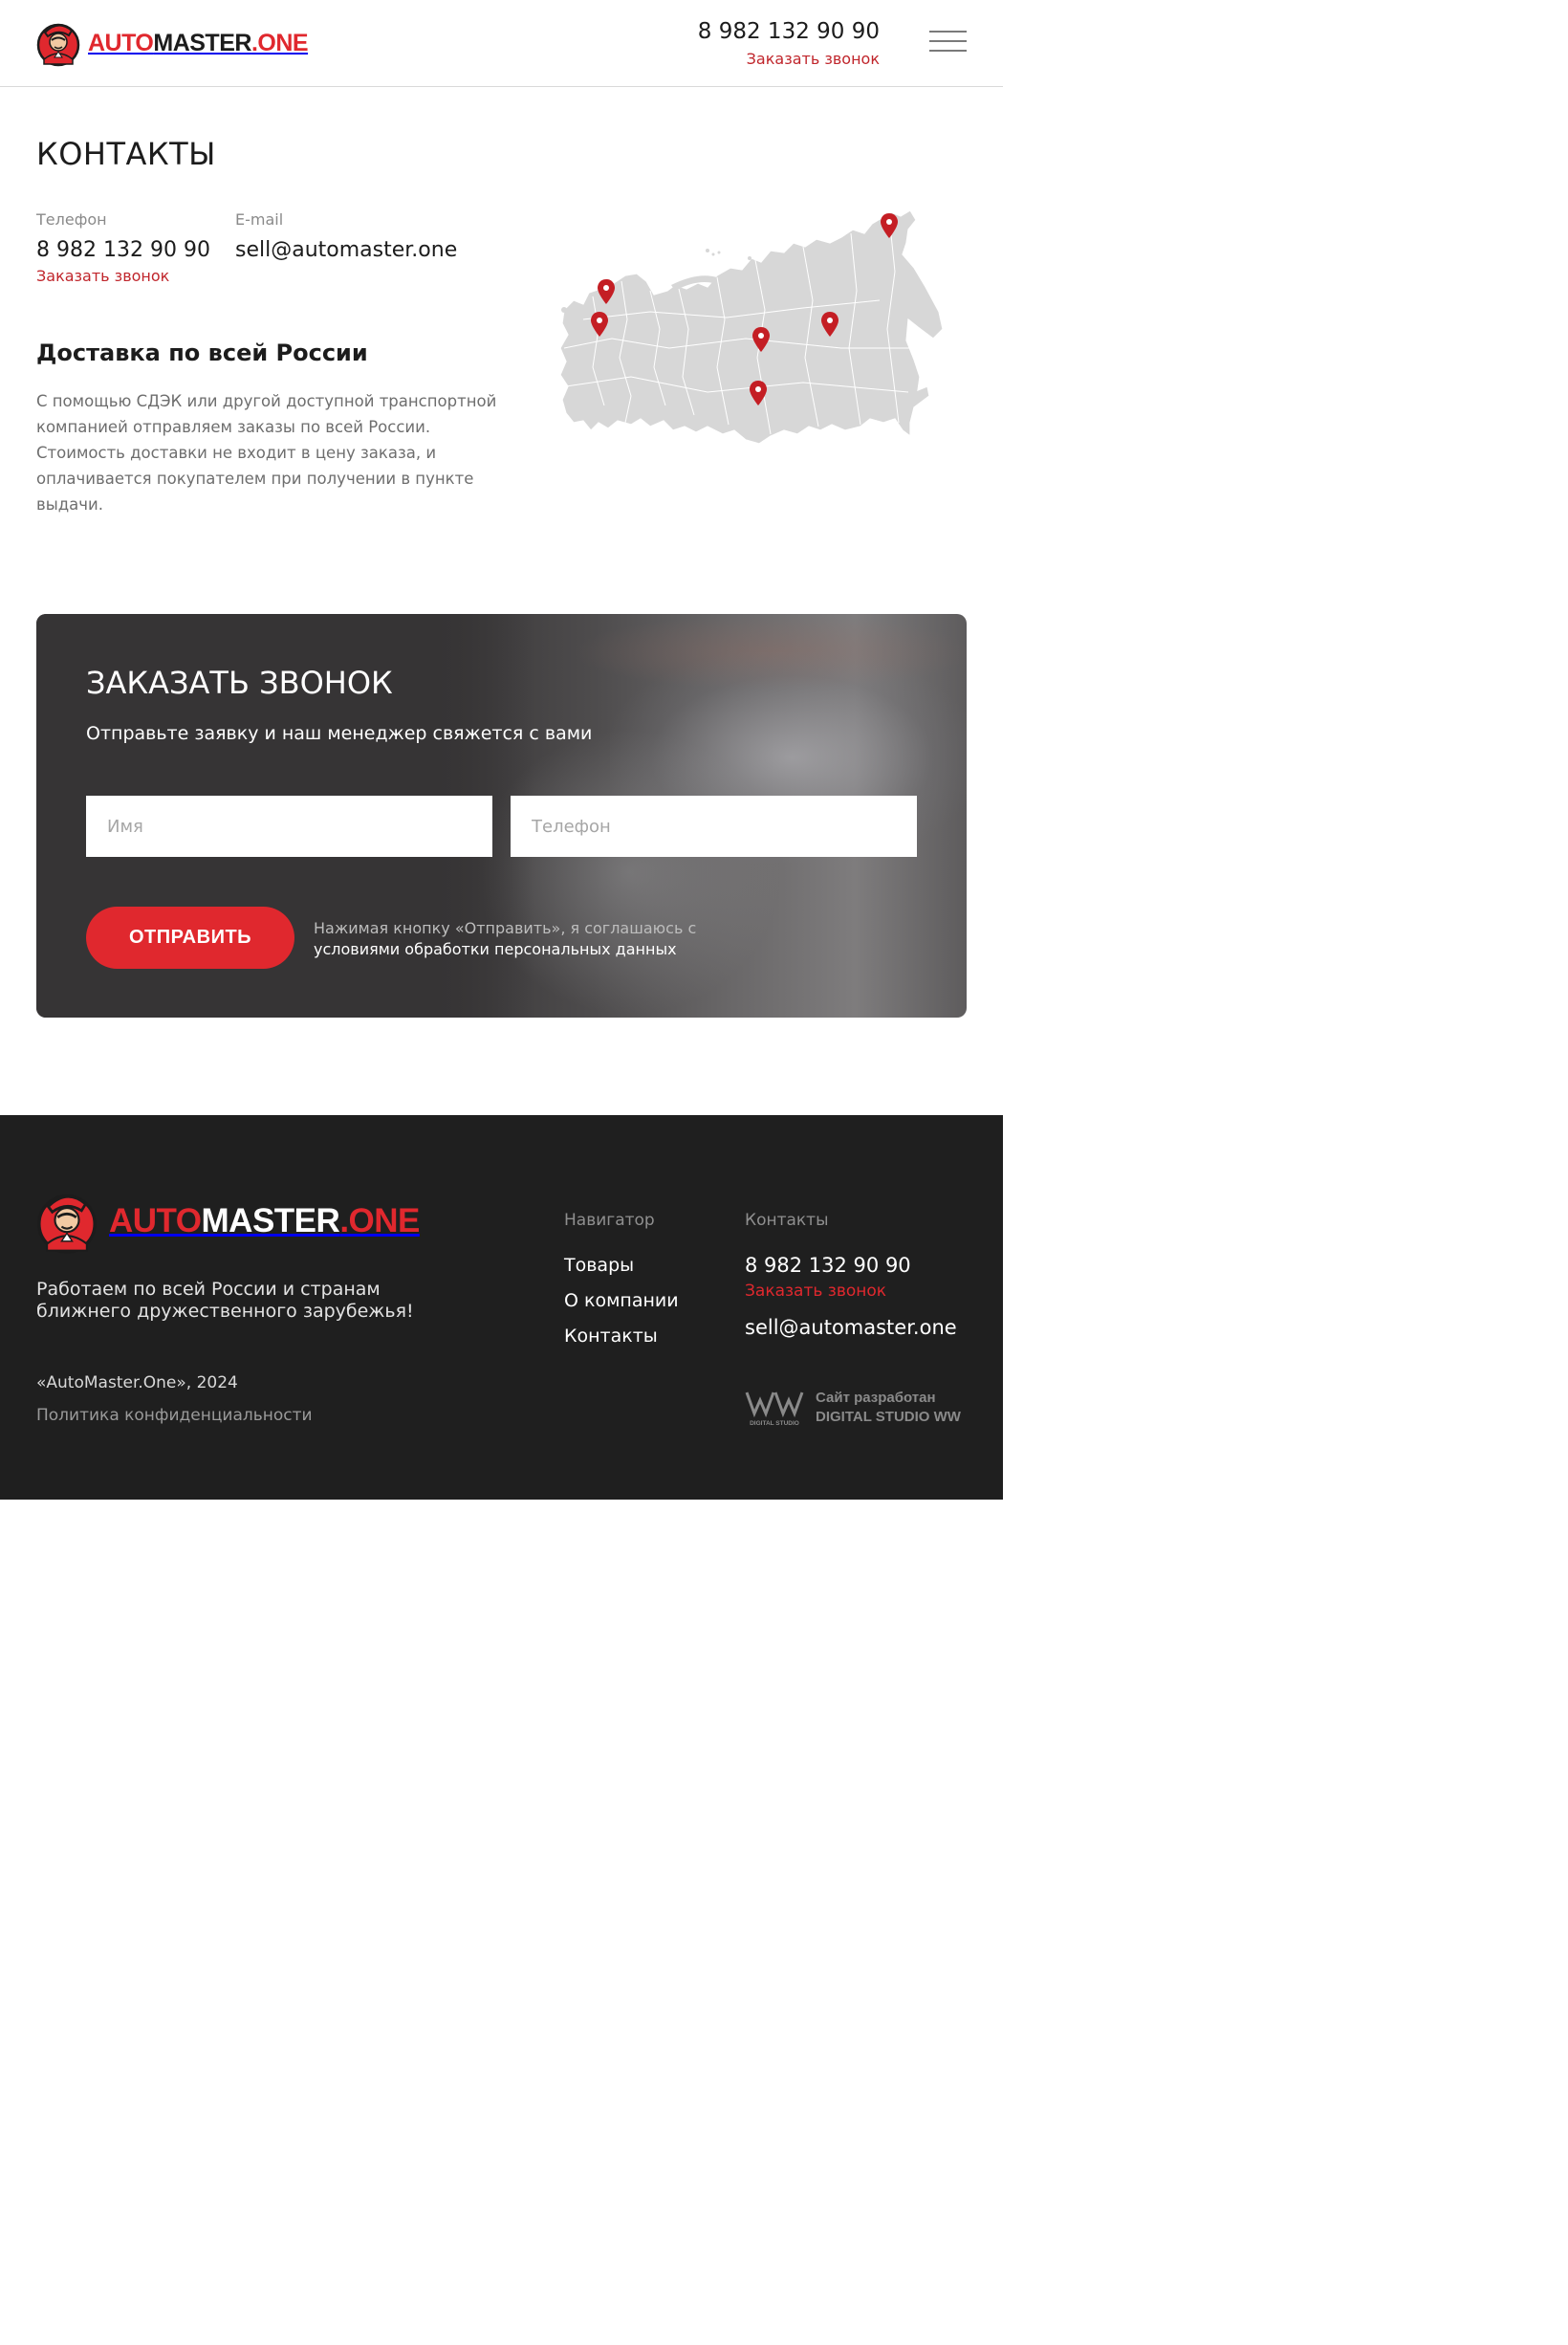  I want to click on header-callback-link: Заказать звонок, so click(813, 59).